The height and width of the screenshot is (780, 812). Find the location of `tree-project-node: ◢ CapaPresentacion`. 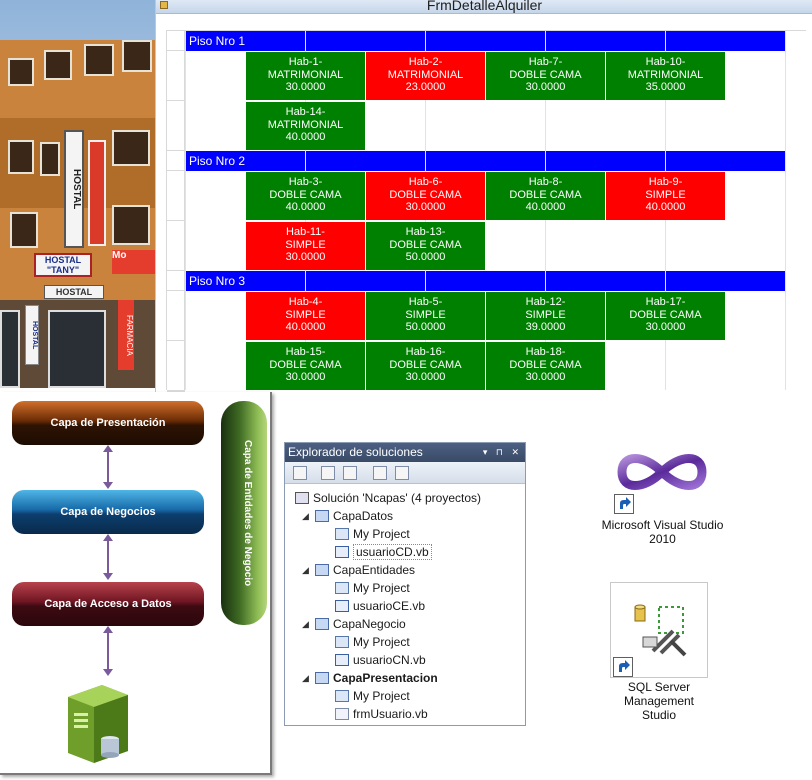

tree-project-node: ◢ CapaPresentacion is located at coordinates (370, 678).